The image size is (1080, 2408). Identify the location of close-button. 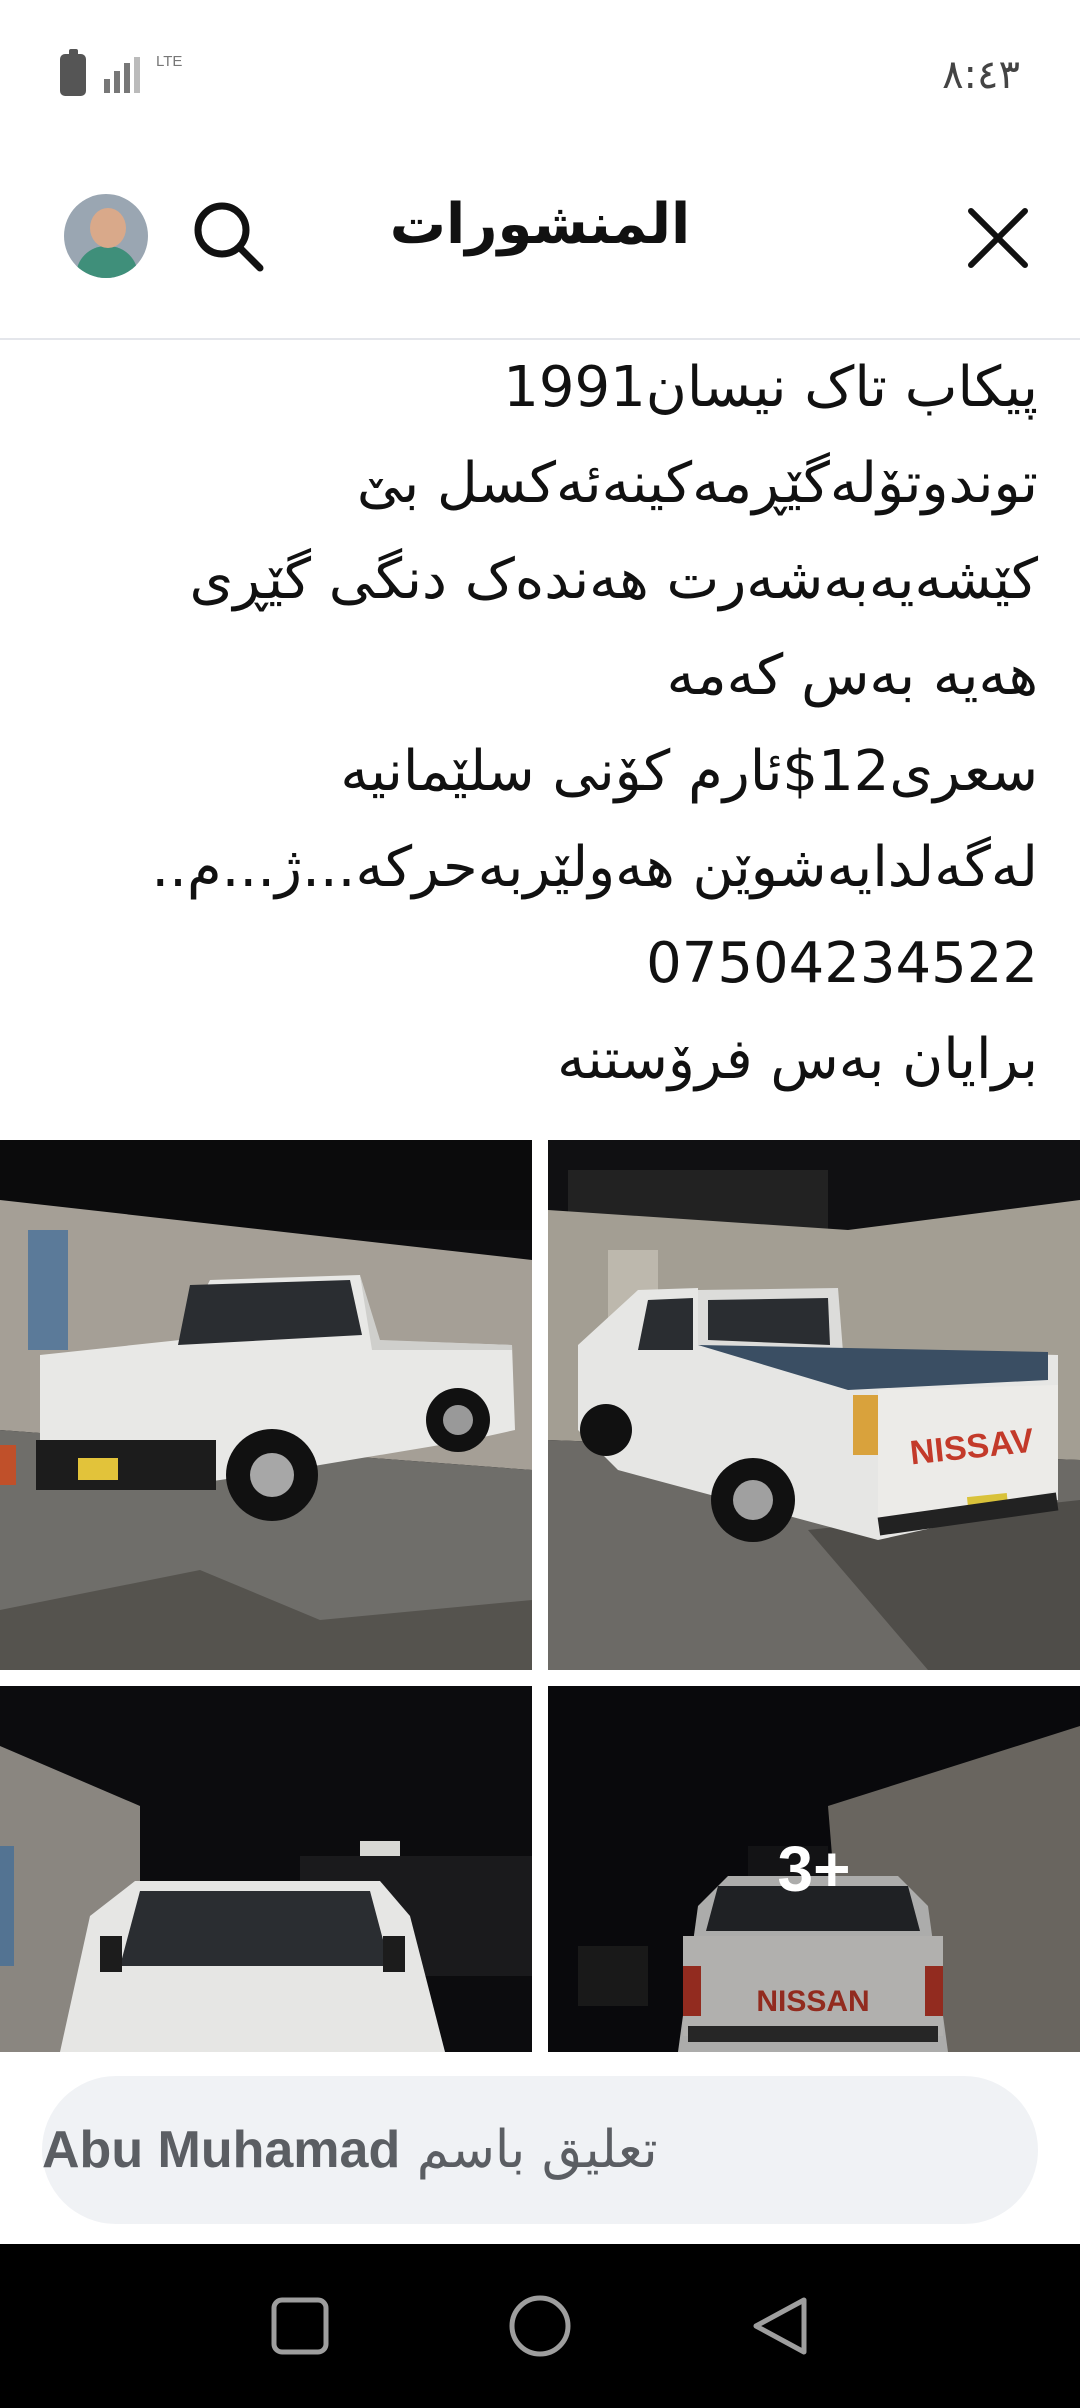
(998, 238).